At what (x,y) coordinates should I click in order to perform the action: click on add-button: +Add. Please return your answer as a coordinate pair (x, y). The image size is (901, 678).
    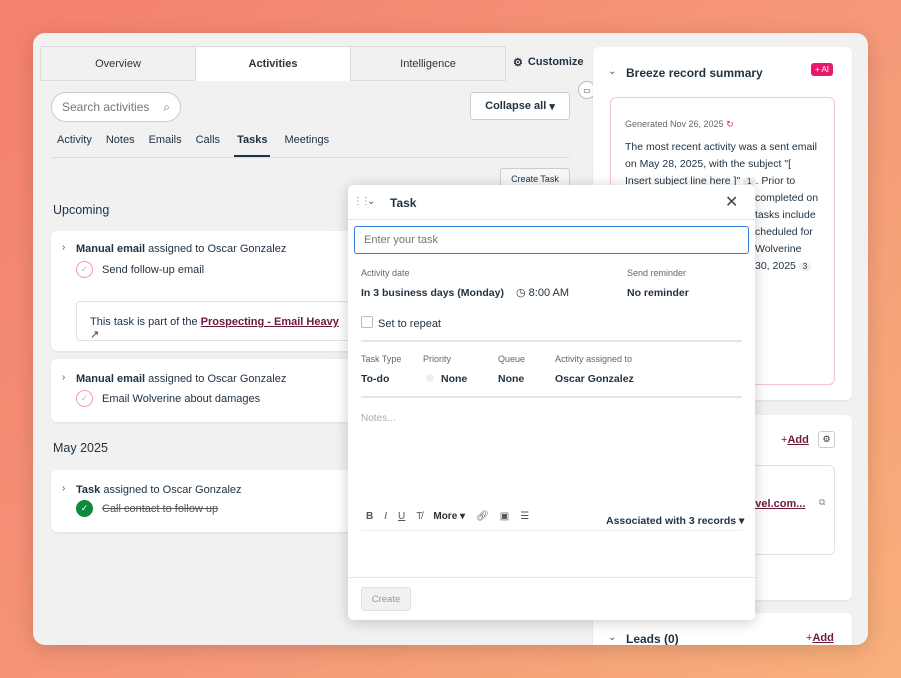
    Looking at the image, I should click on (795, 440).